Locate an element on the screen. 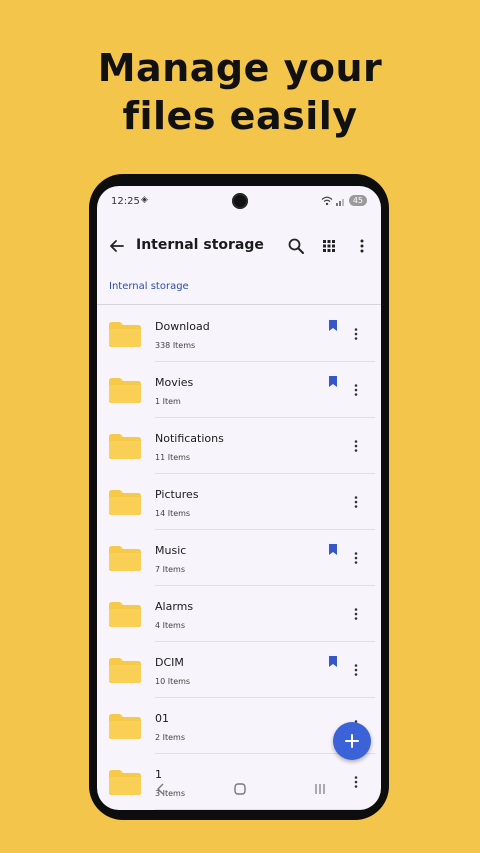 This screenshot has height=853, width=480. folder-name: Notifications is located at coordinates (189, 438).